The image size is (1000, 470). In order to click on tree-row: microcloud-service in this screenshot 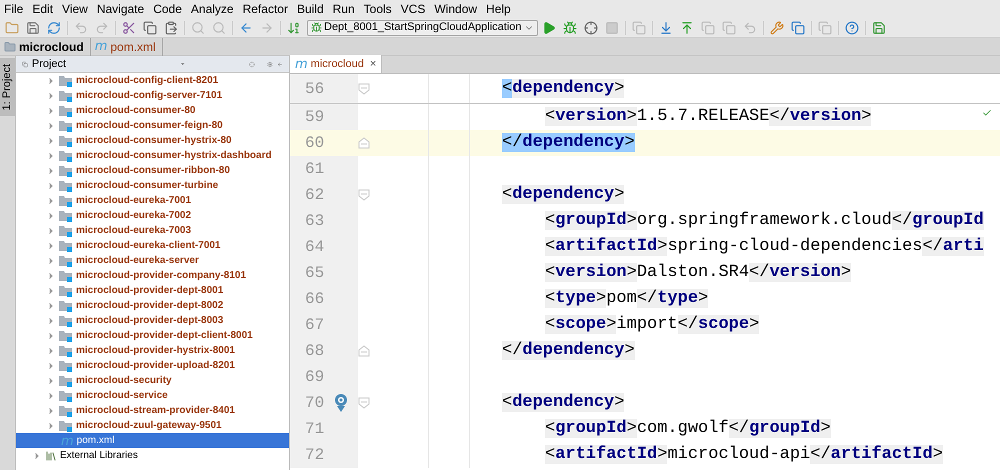, I will do `click(152, 395)`.